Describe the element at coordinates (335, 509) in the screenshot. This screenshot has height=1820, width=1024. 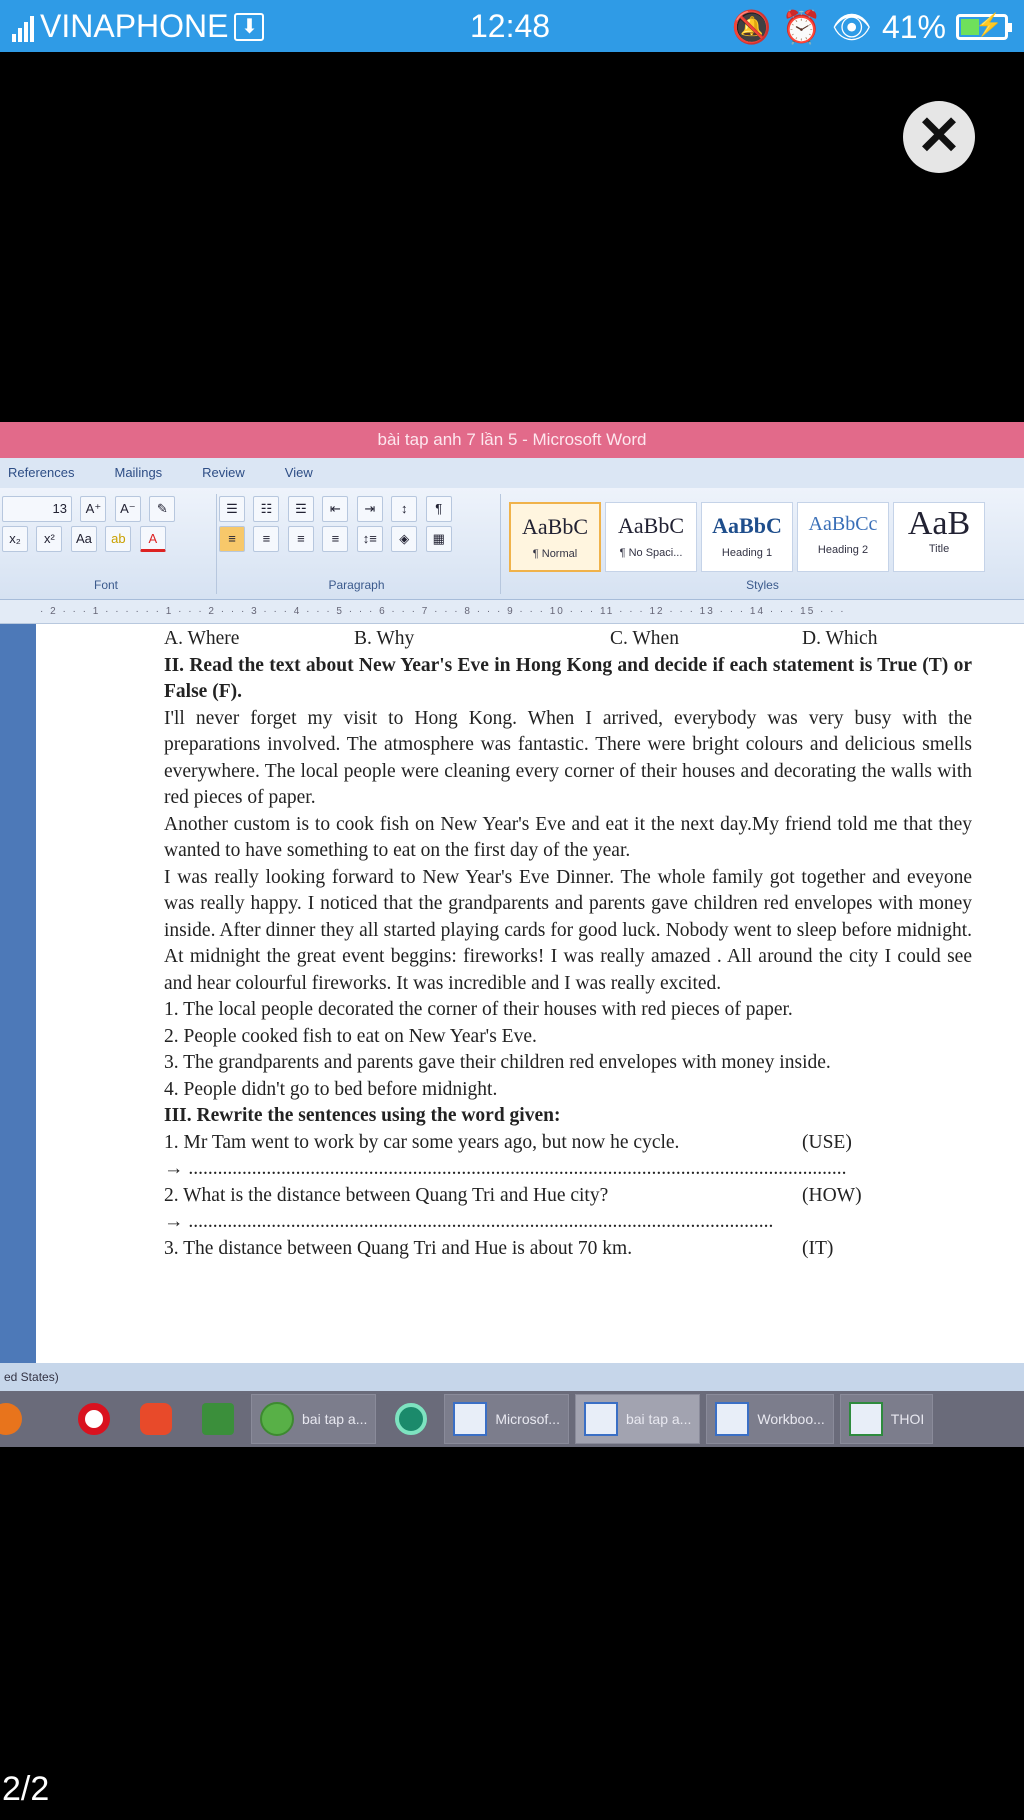
I see `decrease-indent-button: ⇤` at that location.